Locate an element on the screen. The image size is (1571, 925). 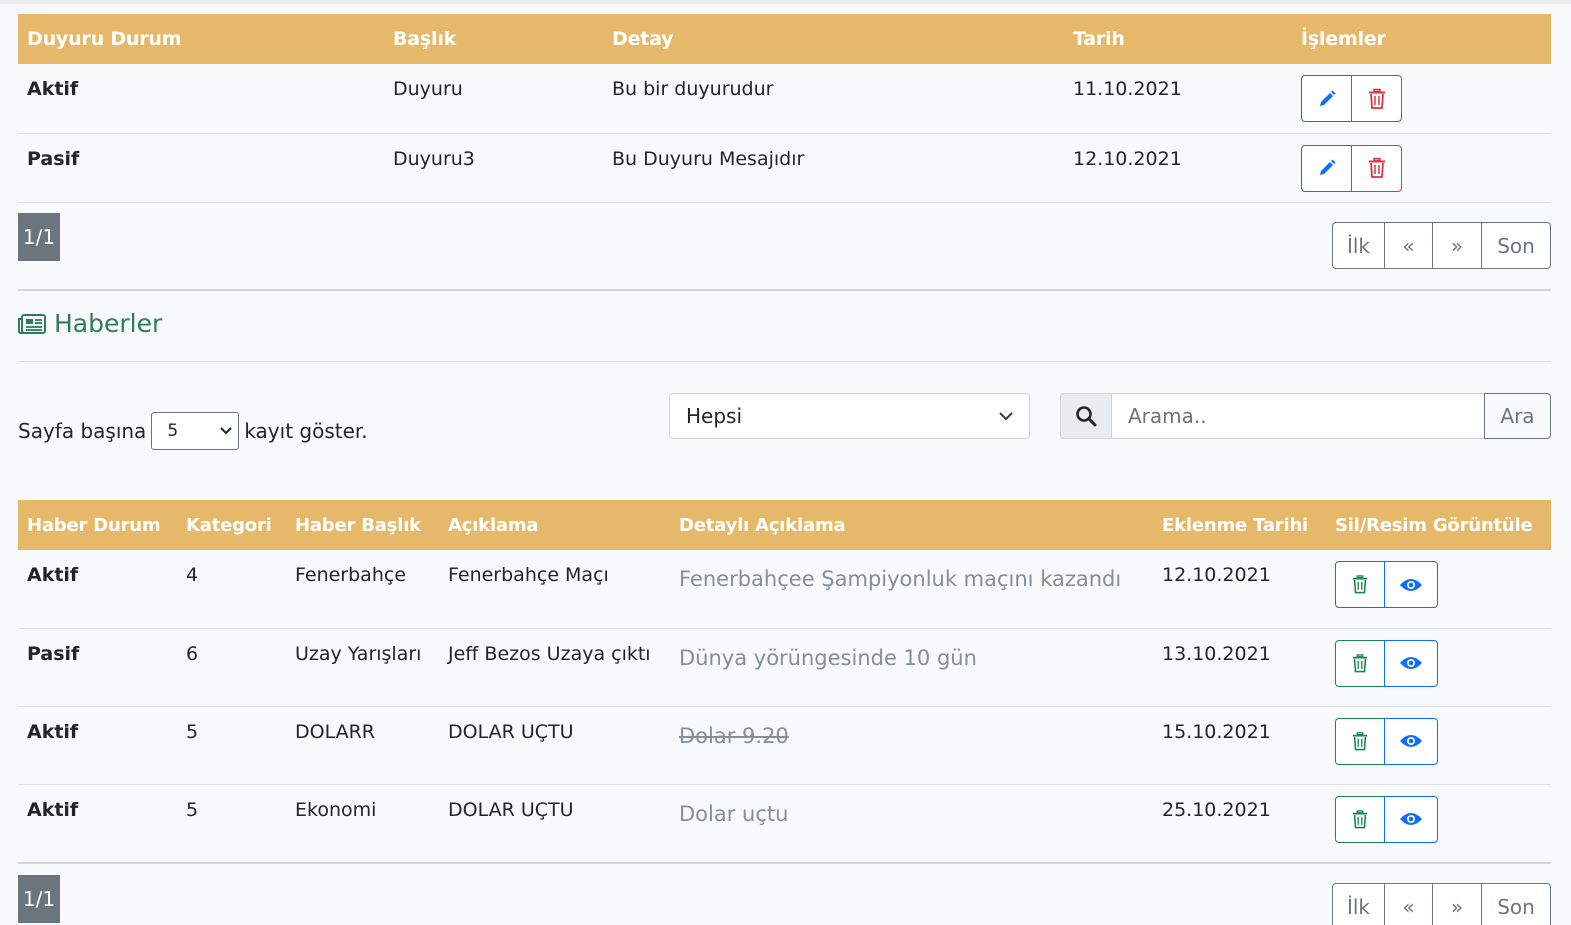
per-page-select: 5 is located at coordinates (195, 431).